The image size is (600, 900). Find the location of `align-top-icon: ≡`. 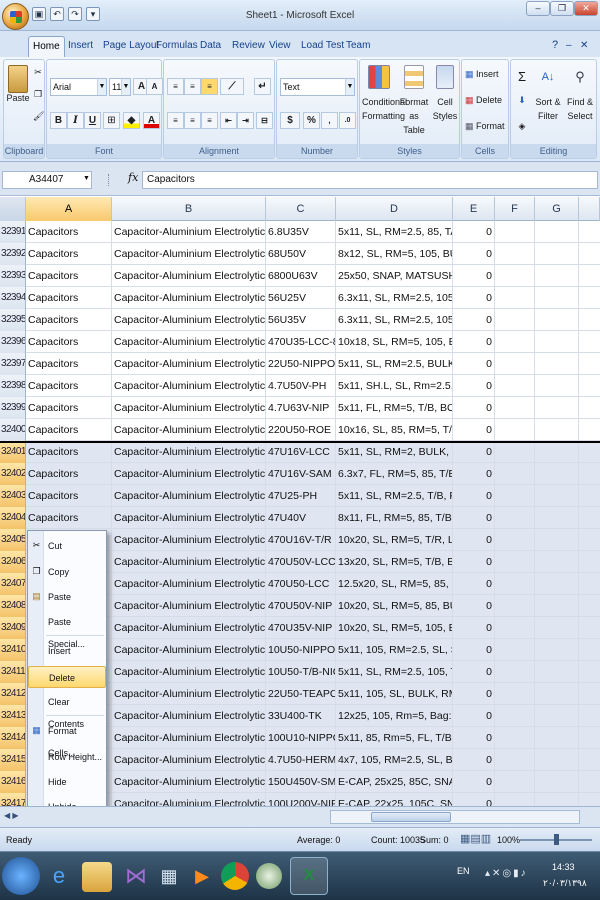

align-top-icon: ≡ is located at coordinates (175, 86).